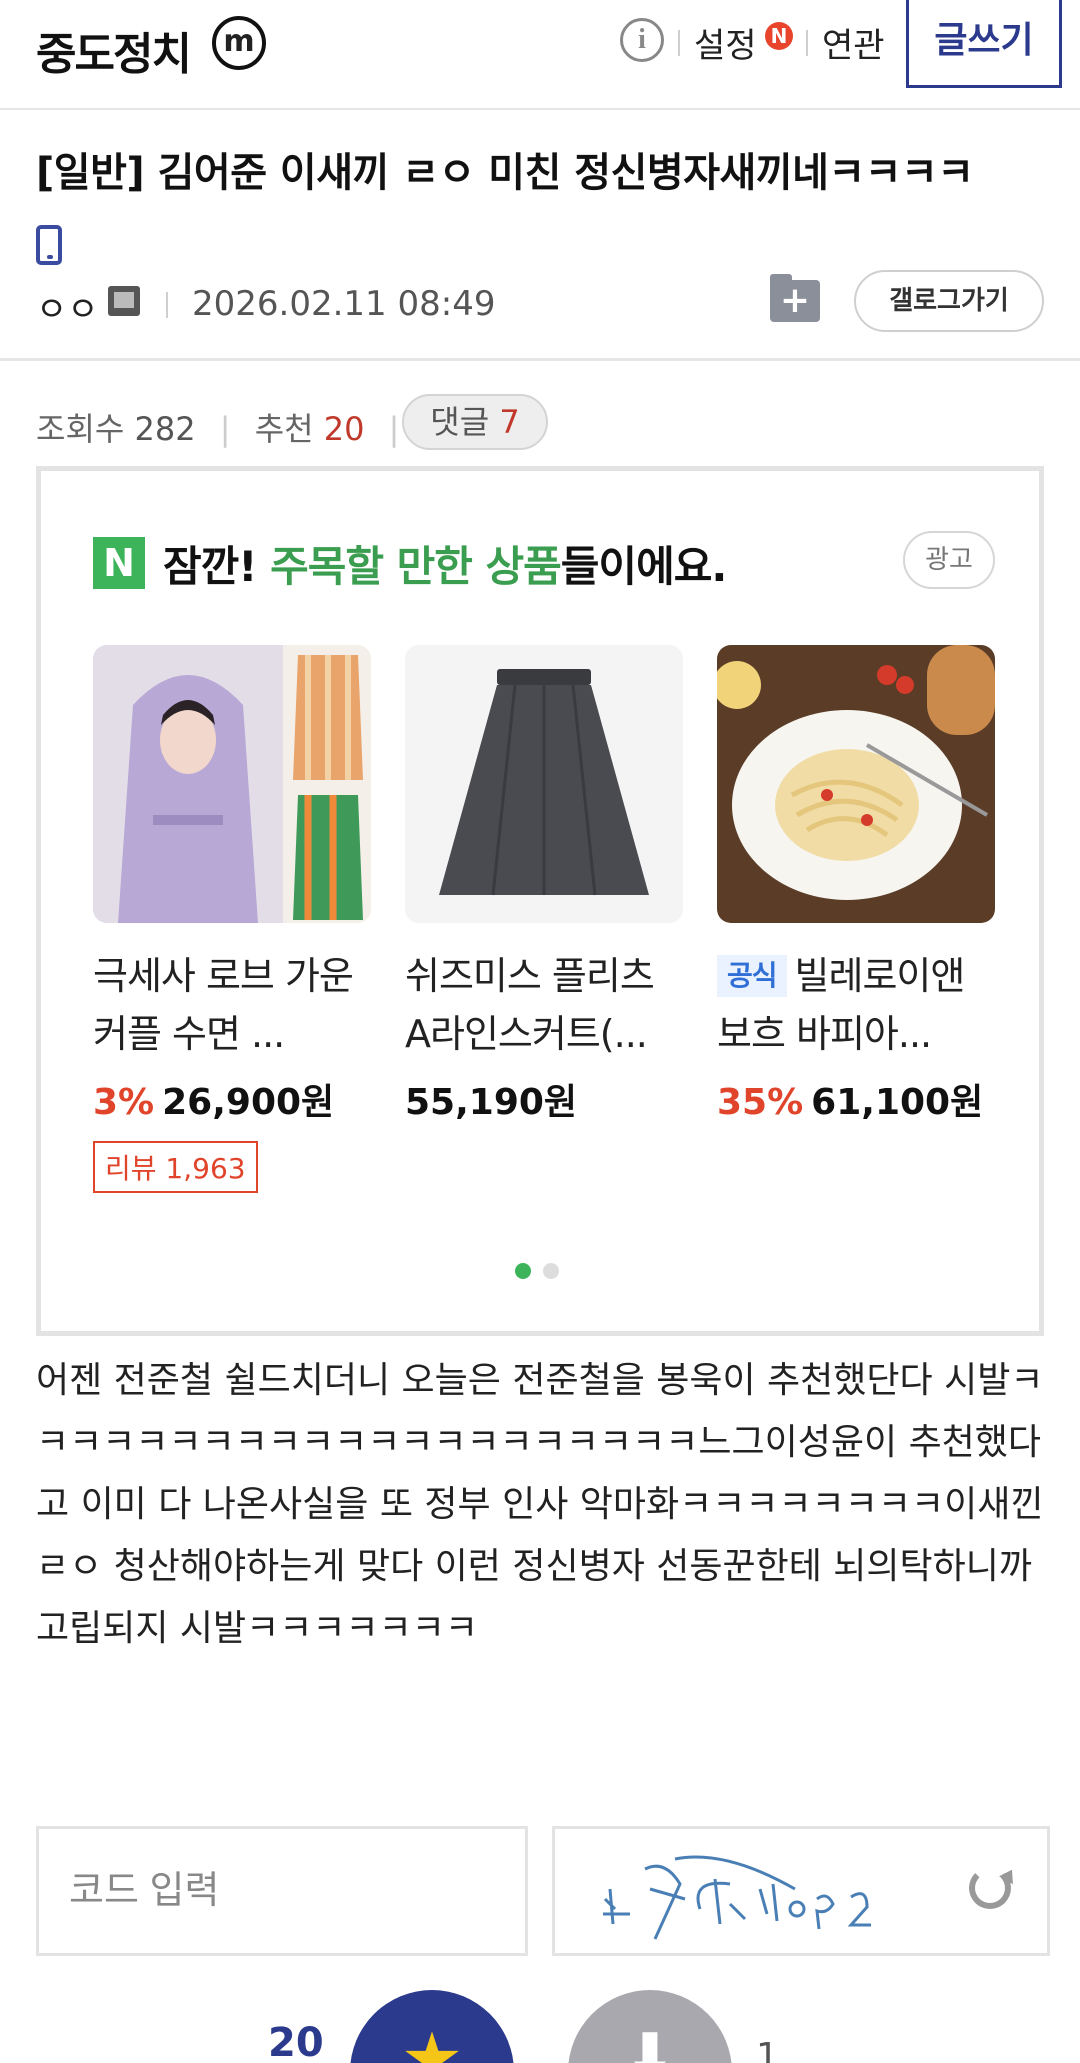  What do you see at coordinates (124, 1102) in the screenshot?
I see `product-discount: 3%` at bounding box center [124, 1102].